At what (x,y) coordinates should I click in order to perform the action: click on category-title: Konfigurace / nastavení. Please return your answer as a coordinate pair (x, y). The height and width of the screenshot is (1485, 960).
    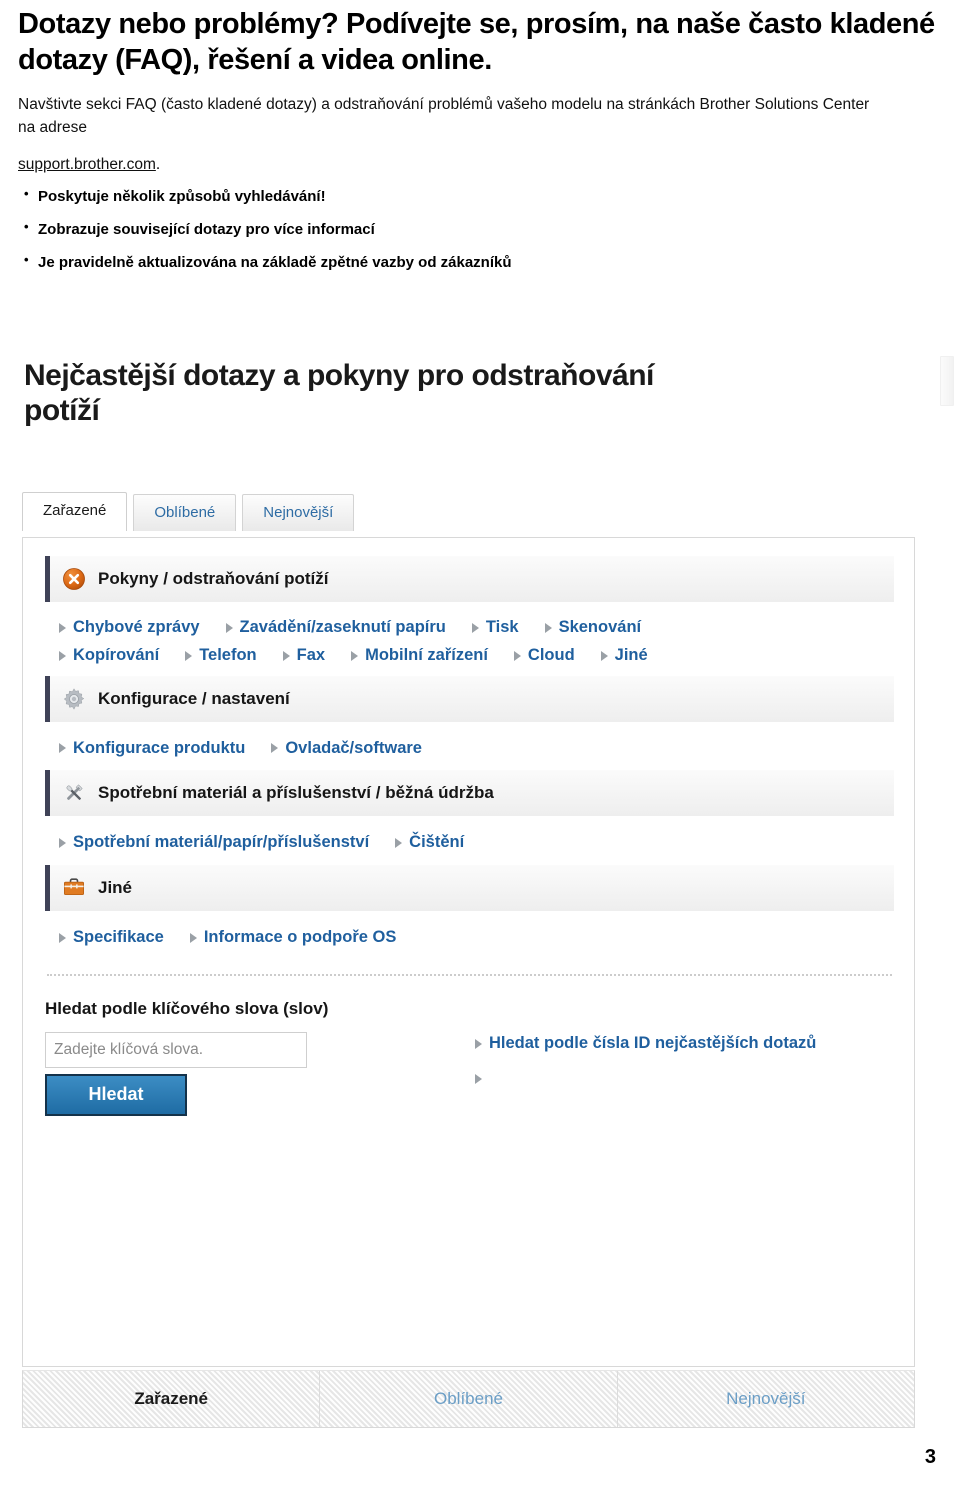
    Looking at the image, I should click on (194, 698).